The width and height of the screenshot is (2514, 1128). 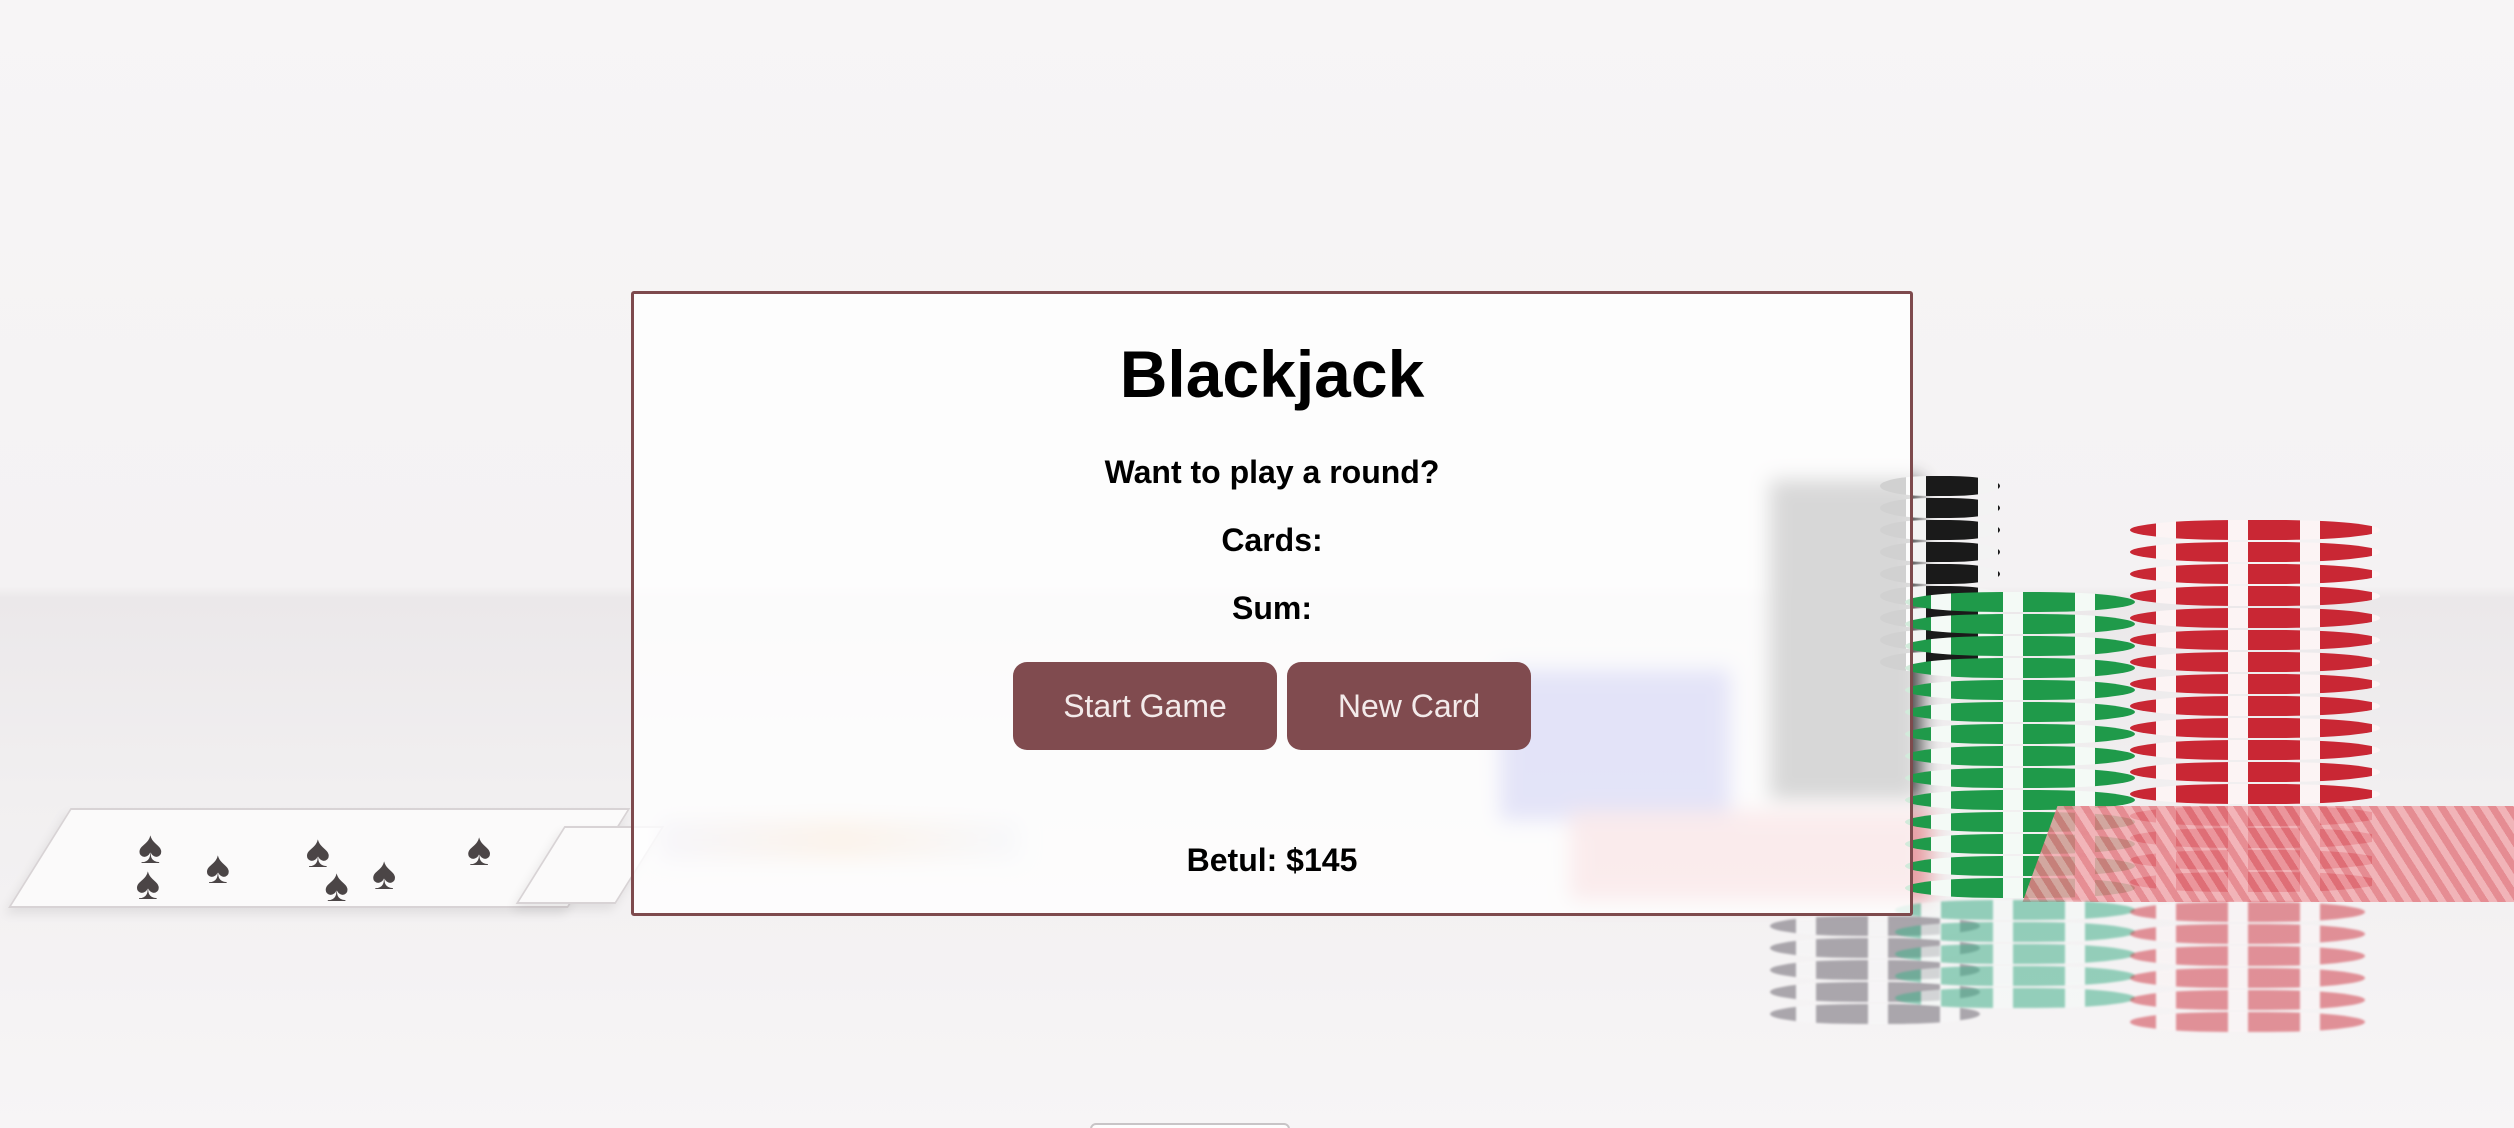 What do you see at coordinates (1190, 1125) in the screenshot?
I see `bottom-edge-tab` at bounding box center [1190, 1125].